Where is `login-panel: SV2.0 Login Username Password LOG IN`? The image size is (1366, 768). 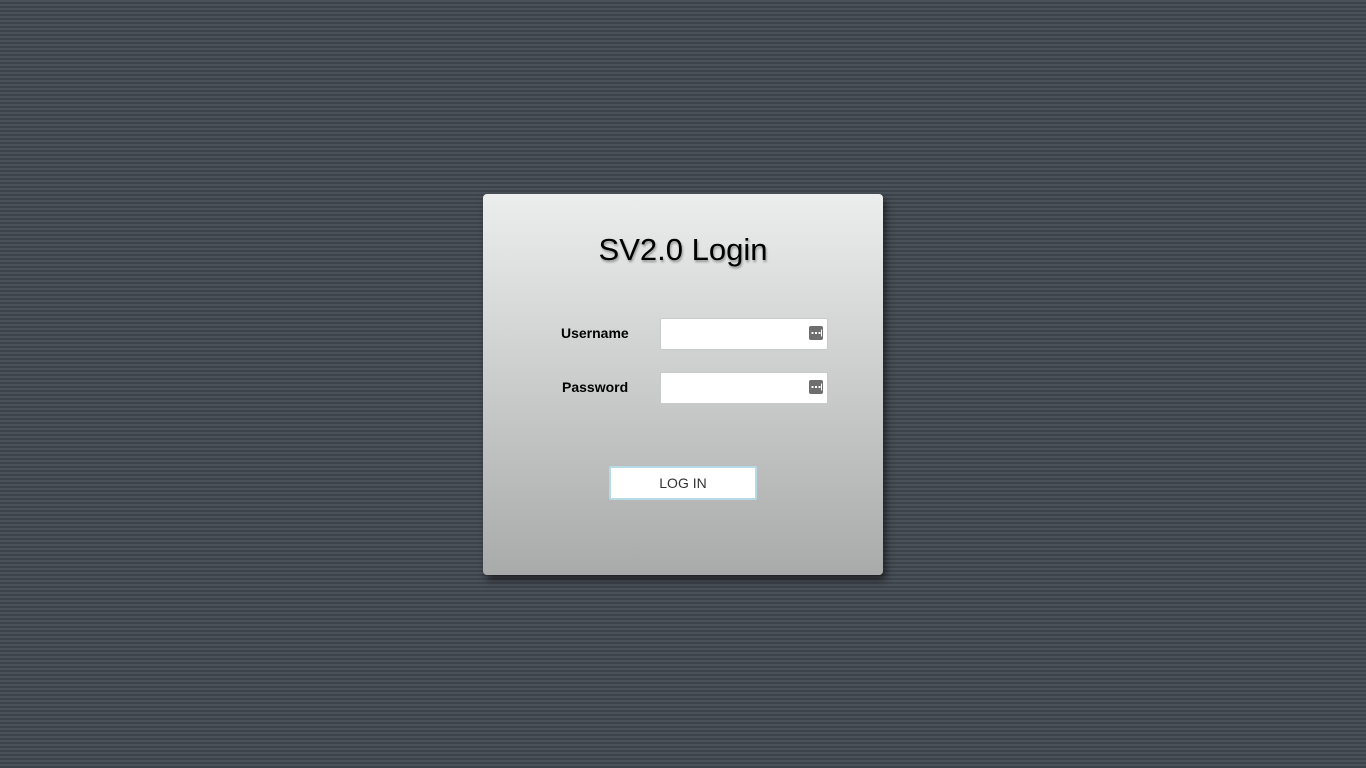 login-panel: SV2.0 Login Username Password LOG IN is located at coordinates (683, 384).